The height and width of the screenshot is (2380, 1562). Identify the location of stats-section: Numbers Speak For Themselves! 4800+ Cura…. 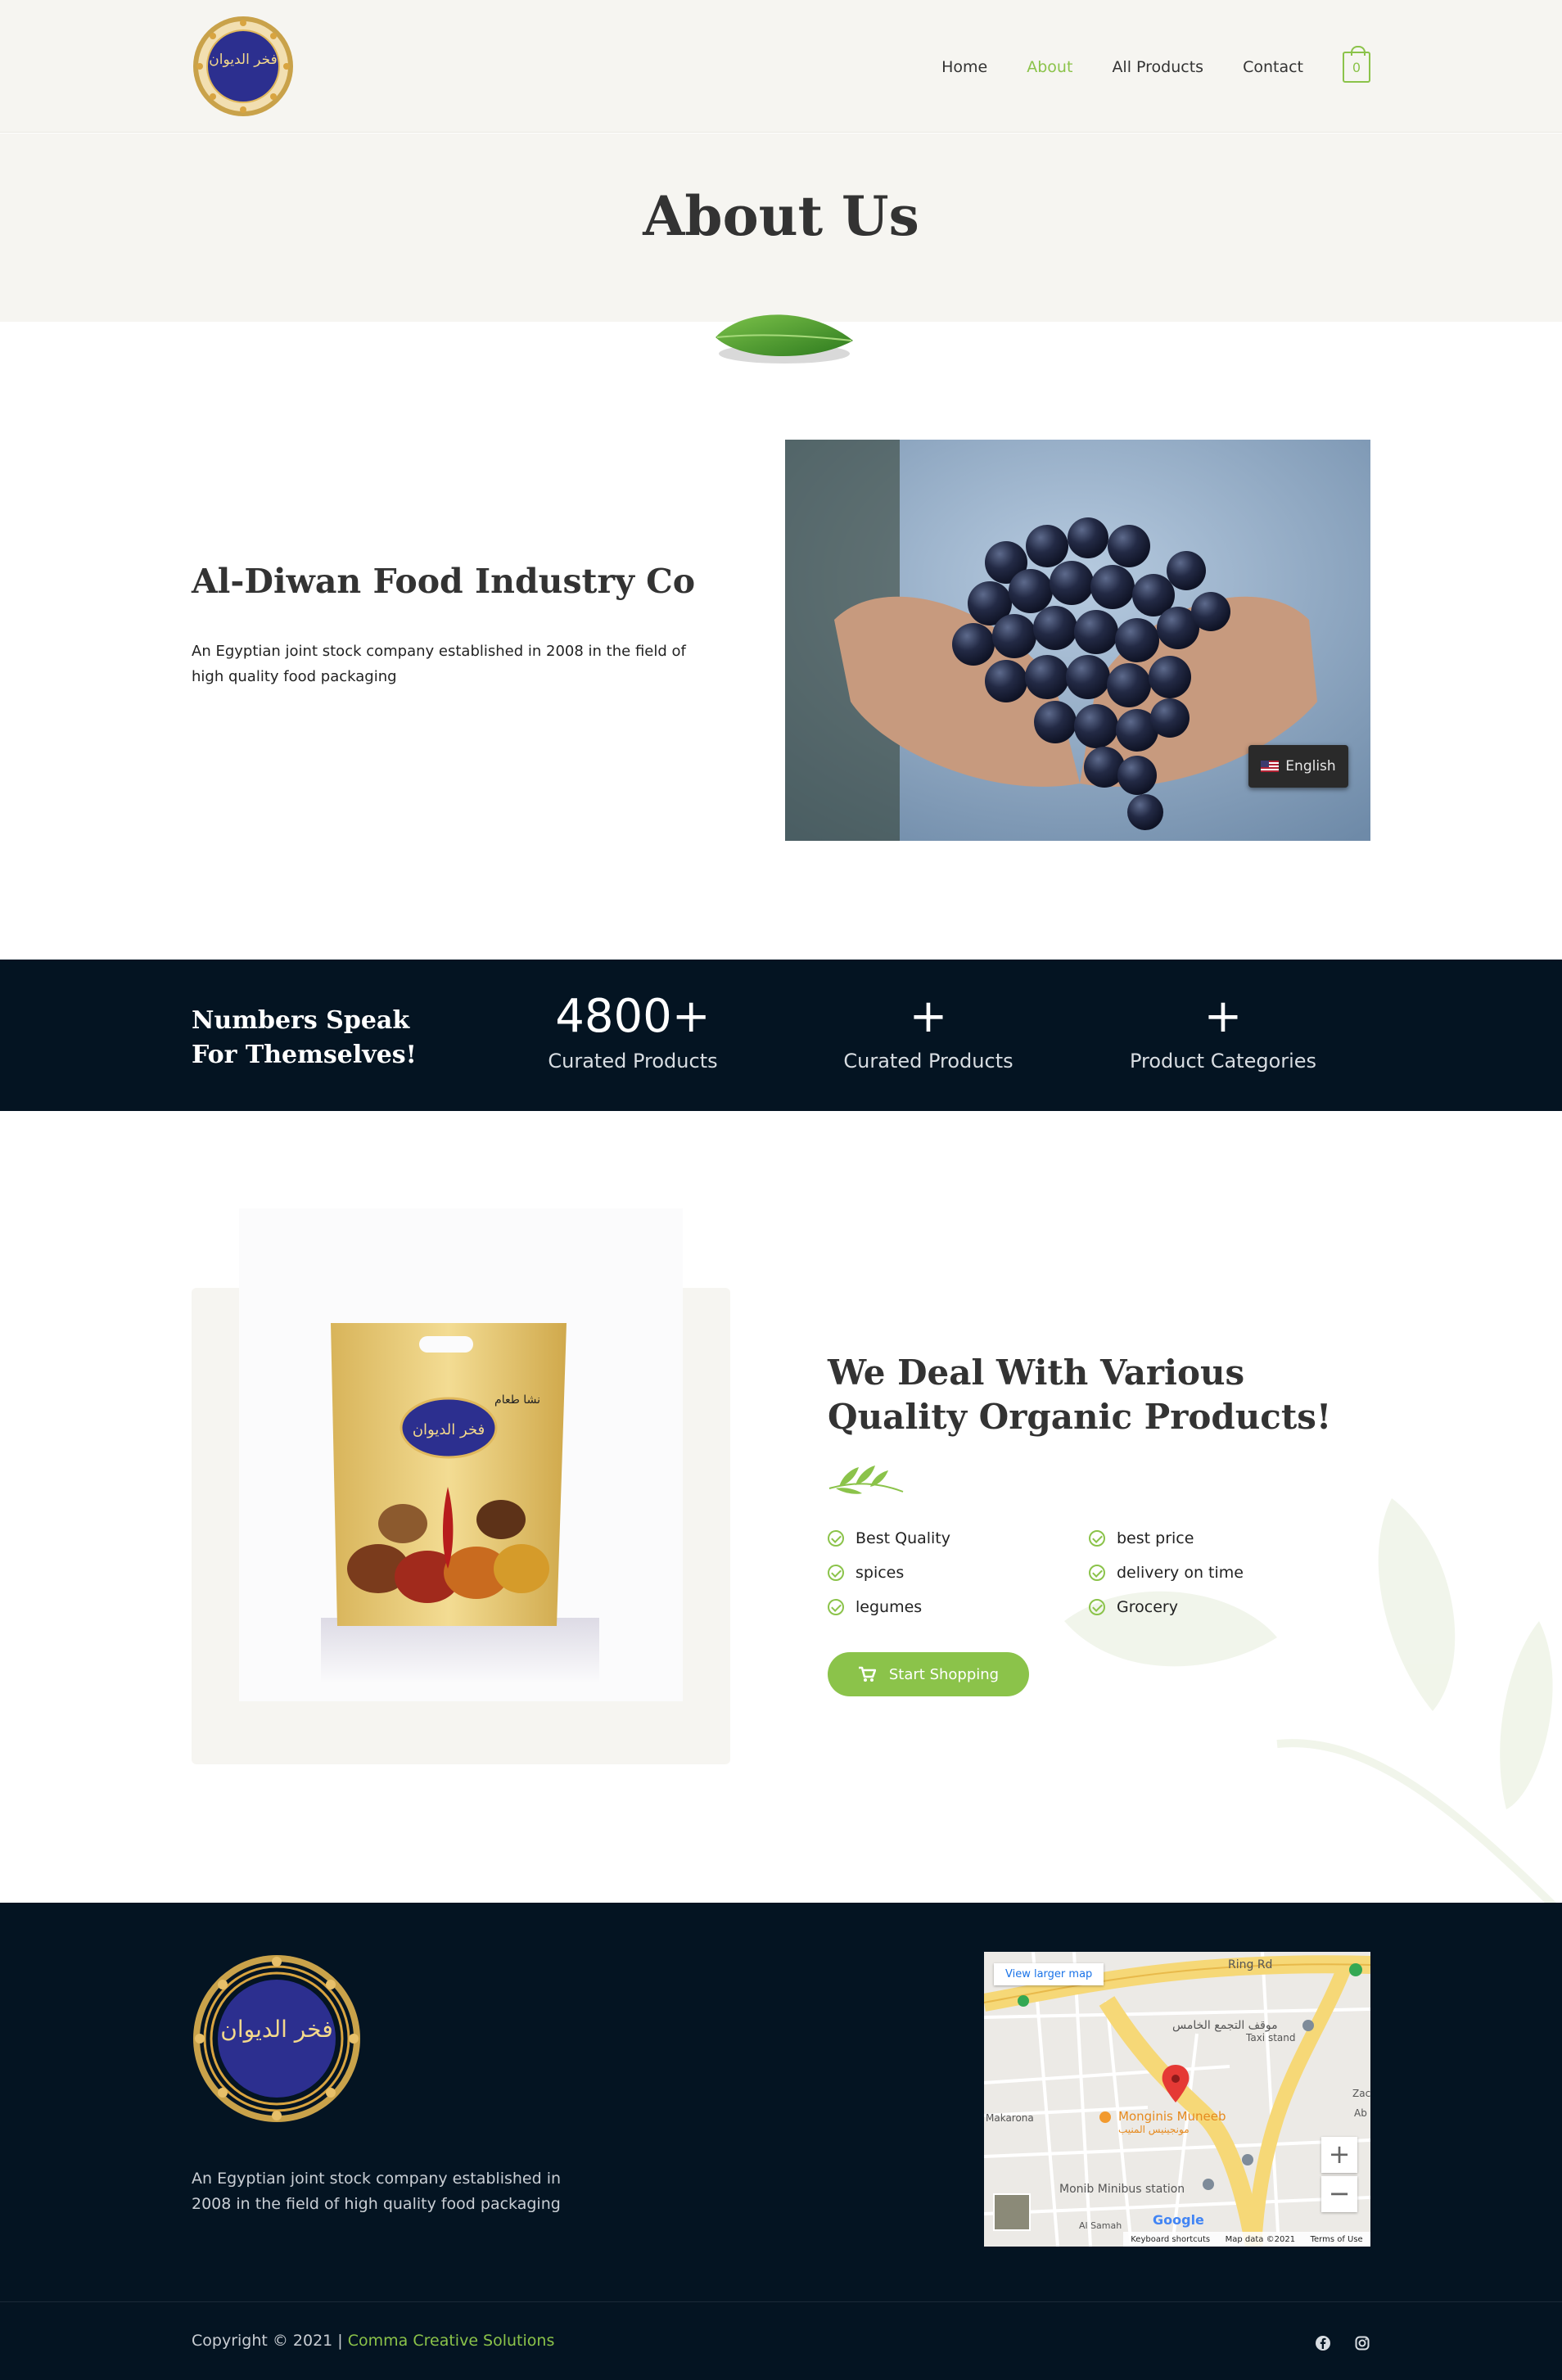
(781, 1035).